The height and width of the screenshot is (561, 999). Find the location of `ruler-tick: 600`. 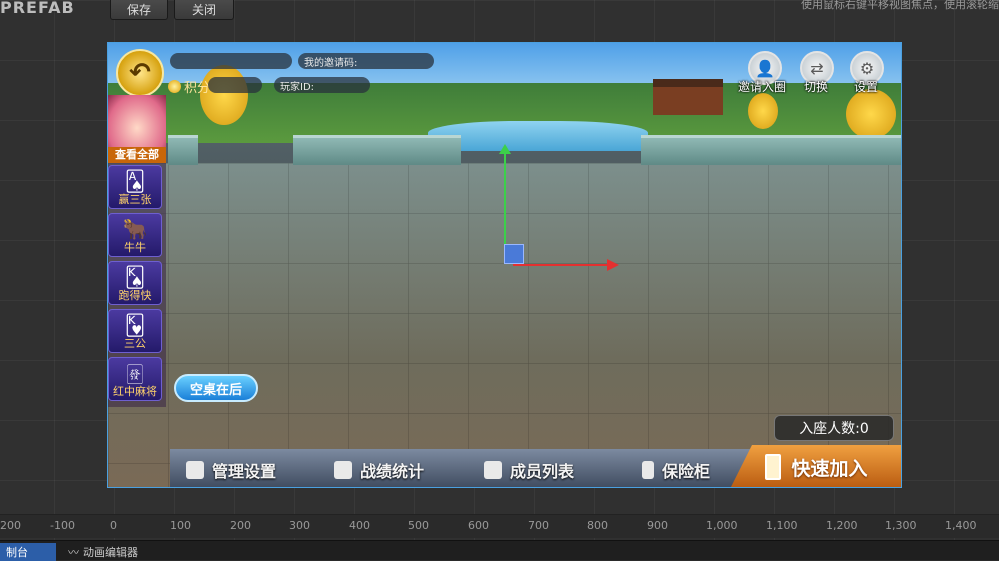

ruler-tick: 600 is located at coordinates (478, 525).